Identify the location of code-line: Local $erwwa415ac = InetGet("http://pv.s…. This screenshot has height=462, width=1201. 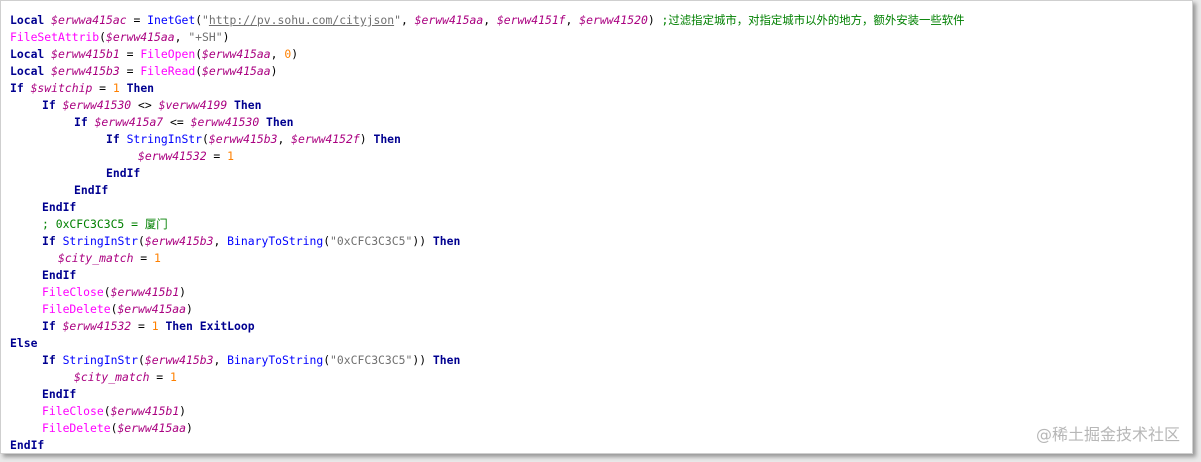
(487, 20).